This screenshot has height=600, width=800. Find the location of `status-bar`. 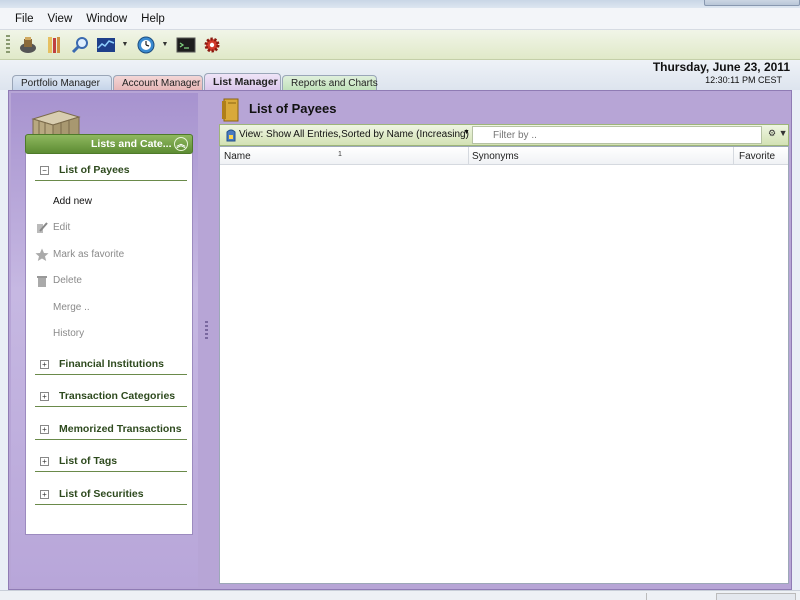

status-bar is located at coordinates (400, 595).